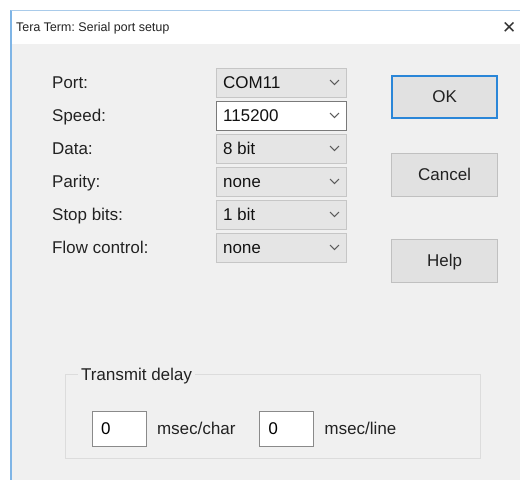 The height and width of the screenshot is (480, 520). What do you see at coordinates (281, 115) in the screenshot?
I see `combo-box: 115200` at bounding box center [281, 115].